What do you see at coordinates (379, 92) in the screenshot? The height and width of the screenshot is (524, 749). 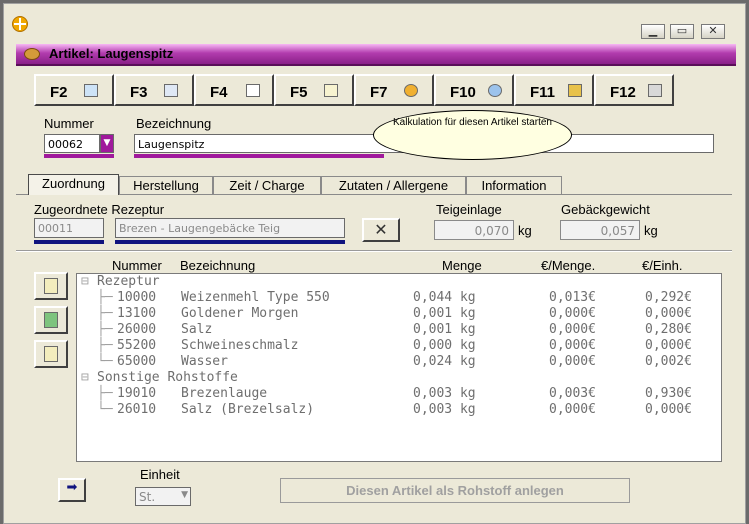 I see `f7-label: F7` at bounding box center [379, 92].